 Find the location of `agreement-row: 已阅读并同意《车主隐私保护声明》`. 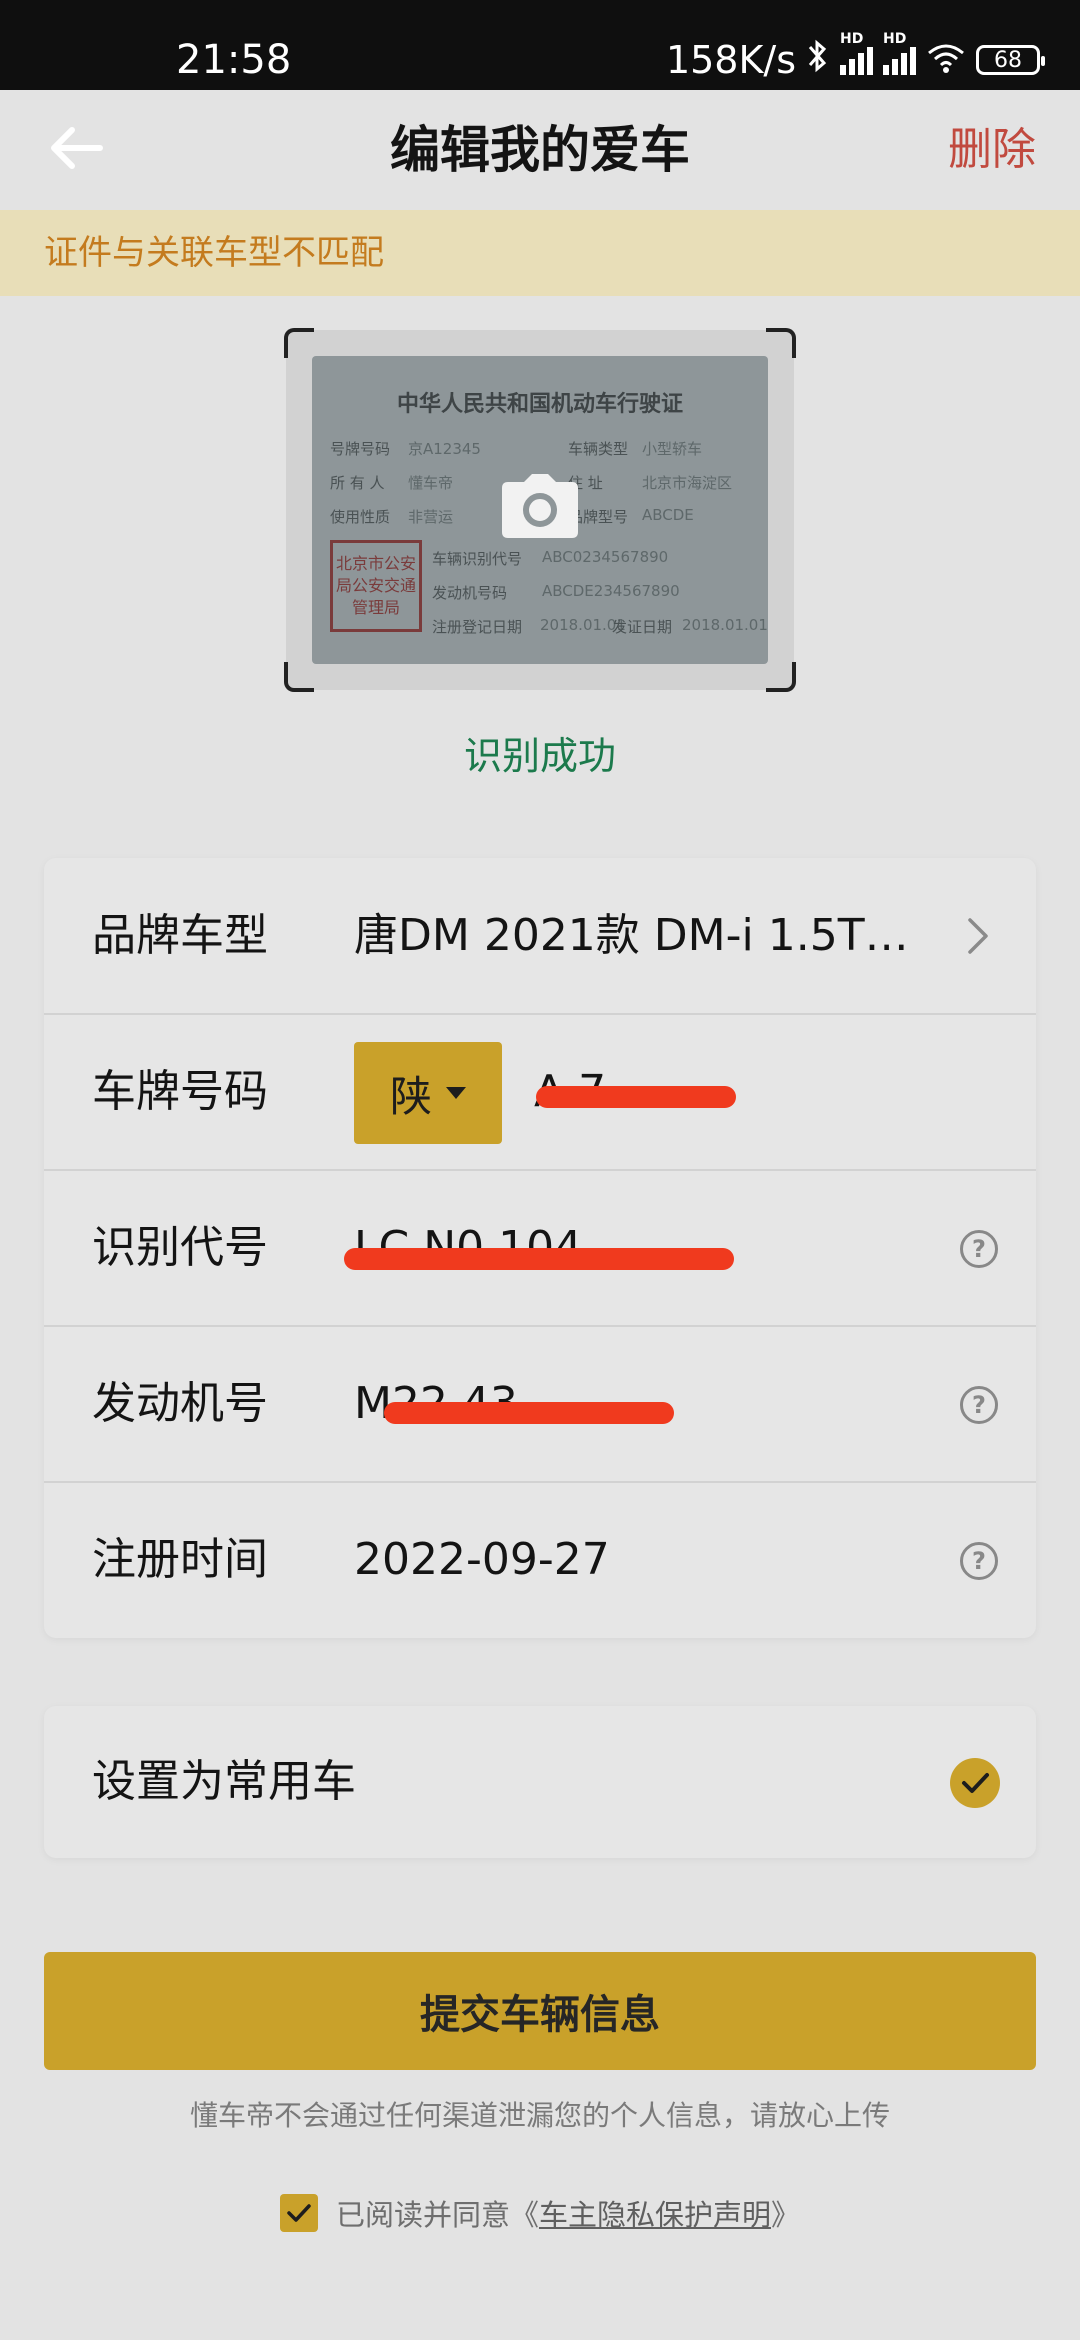

agreement-row: 已阅读并同意《车主隐私保护声明》 is located at coordinates (540, 2213).